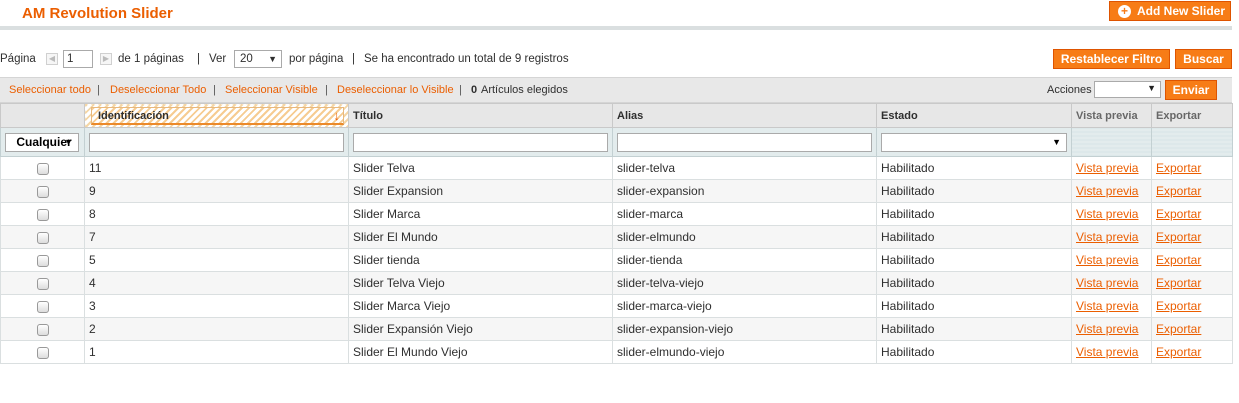  I want to click on submit-button: Enviar, so click(1191, 90).